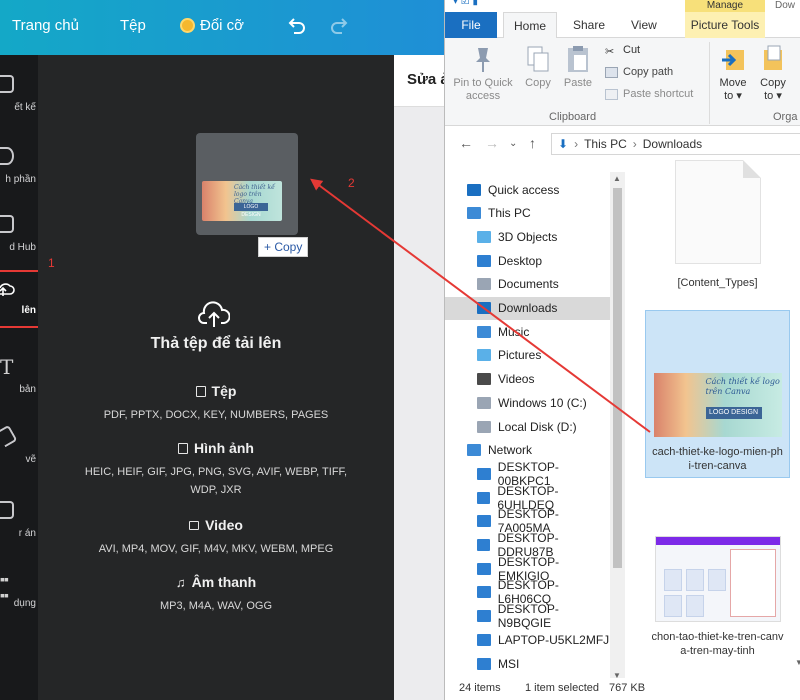  Describe the element at coordinates (527, 663) in the screenshot. I see `sidebar-item: MSI` at that location.